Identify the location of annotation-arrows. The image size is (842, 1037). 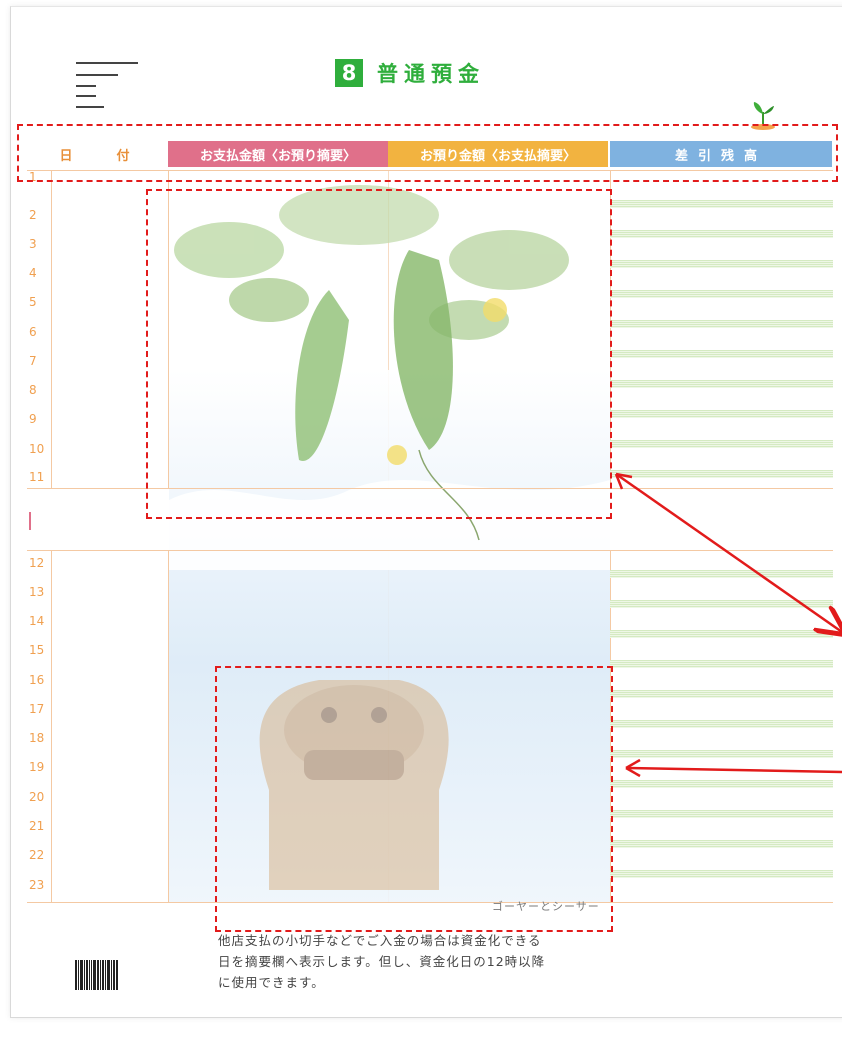
(728, 625).